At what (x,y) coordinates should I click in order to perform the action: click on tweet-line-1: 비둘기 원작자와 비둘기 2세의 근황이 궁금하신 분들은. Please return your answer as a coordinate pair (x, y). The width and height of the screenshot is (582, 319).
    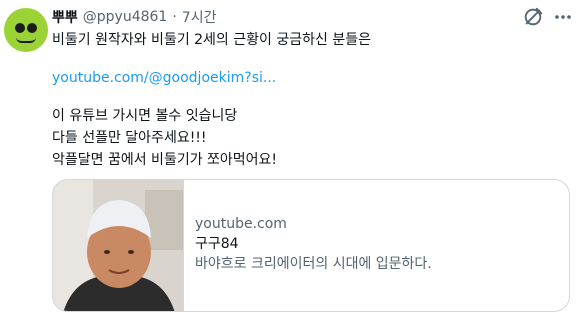
    Looking at the image, I should click on (211, 40).